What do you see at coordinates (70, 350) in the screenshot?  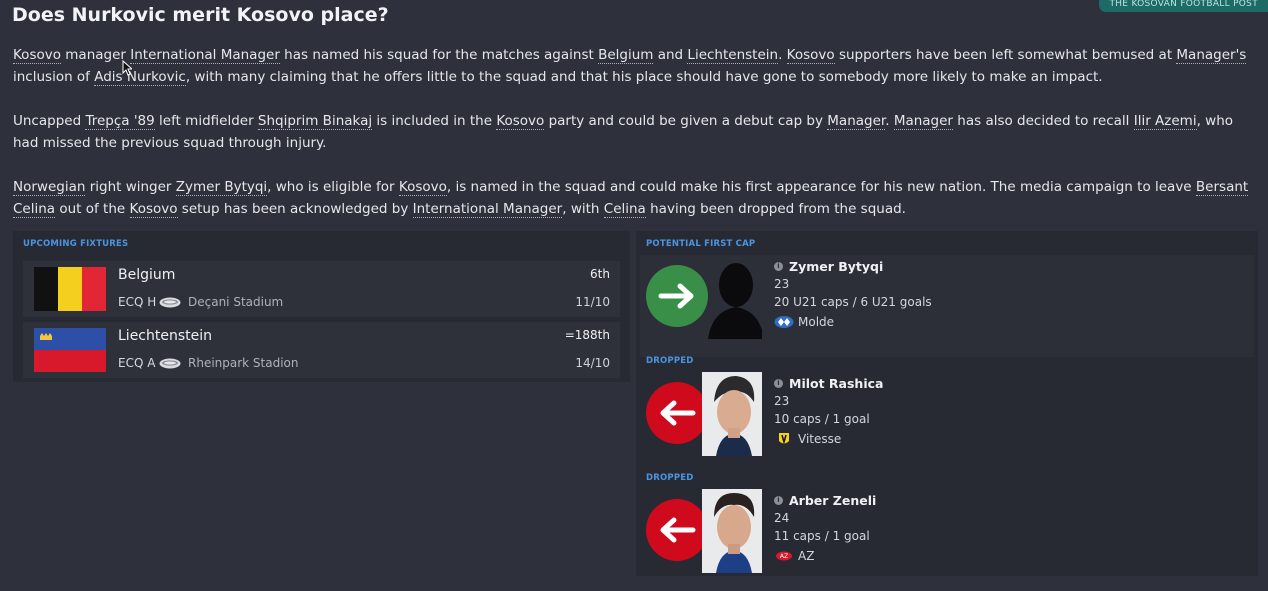 I see `liechtenstein-flag-icon` at bounding box center [70, 350].